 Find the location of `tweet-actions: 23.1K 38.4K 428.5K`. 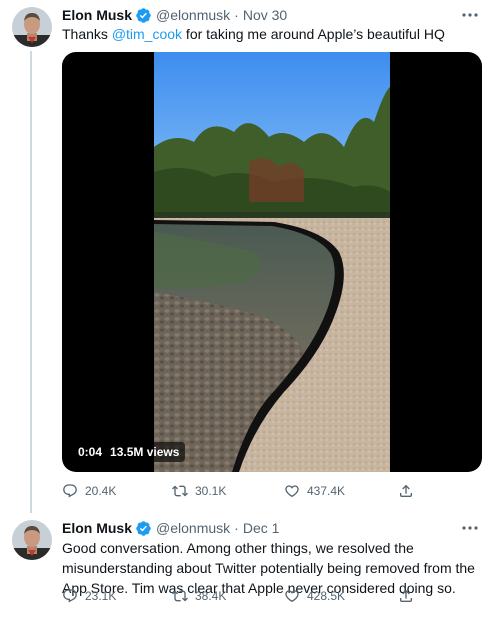

tweet-actions: 23.1K 38.4K 428.5K is located at coordinates (272, 596).